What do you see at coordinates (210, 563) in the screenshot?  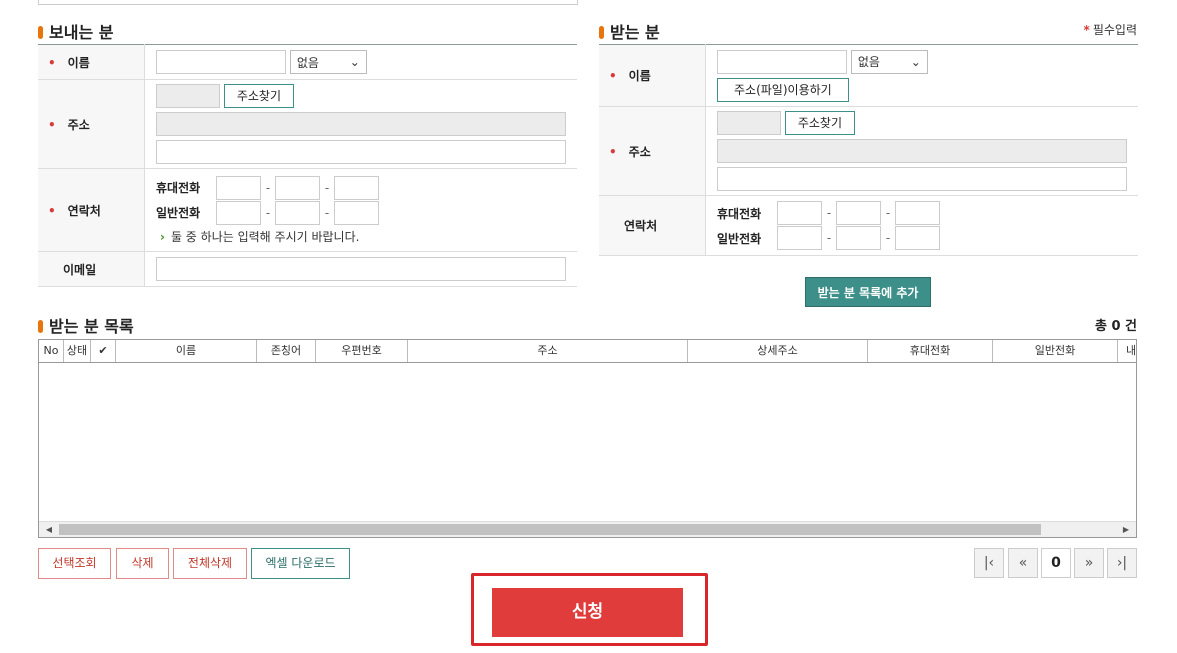 I see `delete-all-button: 전체삭제` at bounding box center [210, 563].